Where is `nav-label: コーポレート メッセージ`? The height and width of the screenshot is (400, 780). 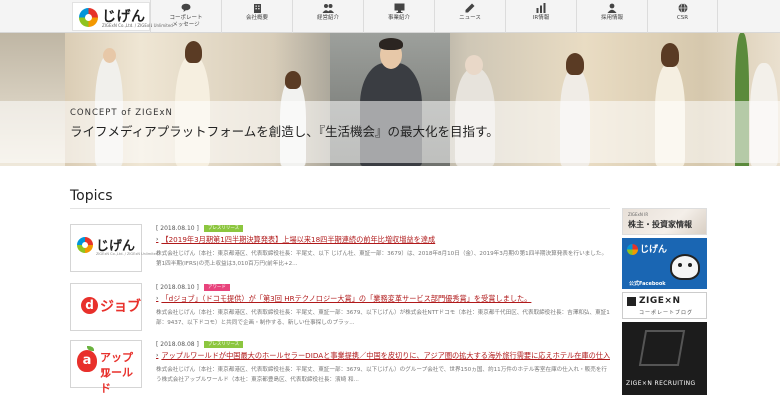 nav-label: コーポレート メッセージ is located at coordinates (186, 21).